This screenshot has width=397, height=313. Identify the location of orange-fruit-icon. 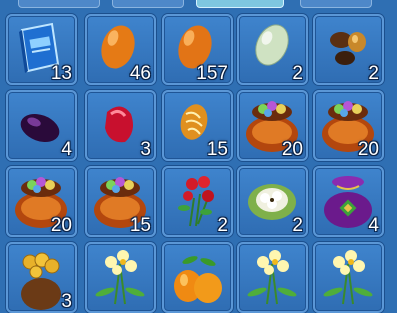
(198, 279).